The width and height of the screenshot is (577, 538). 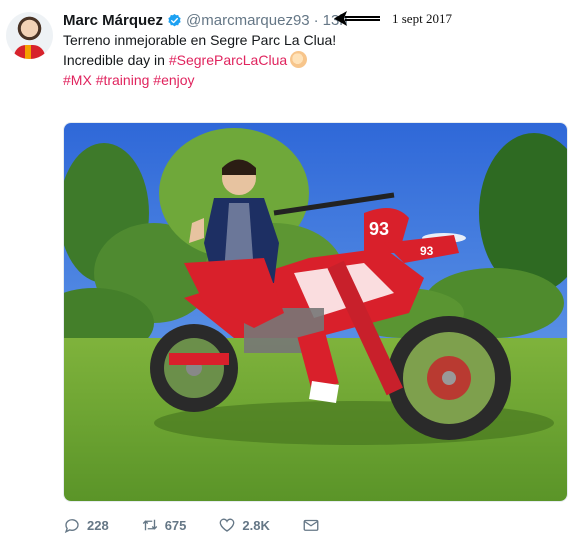 What do you see at coordinates (175, 525) in the screenshot?
I see `retweet-count: 675` at bounding box center [175, 525].